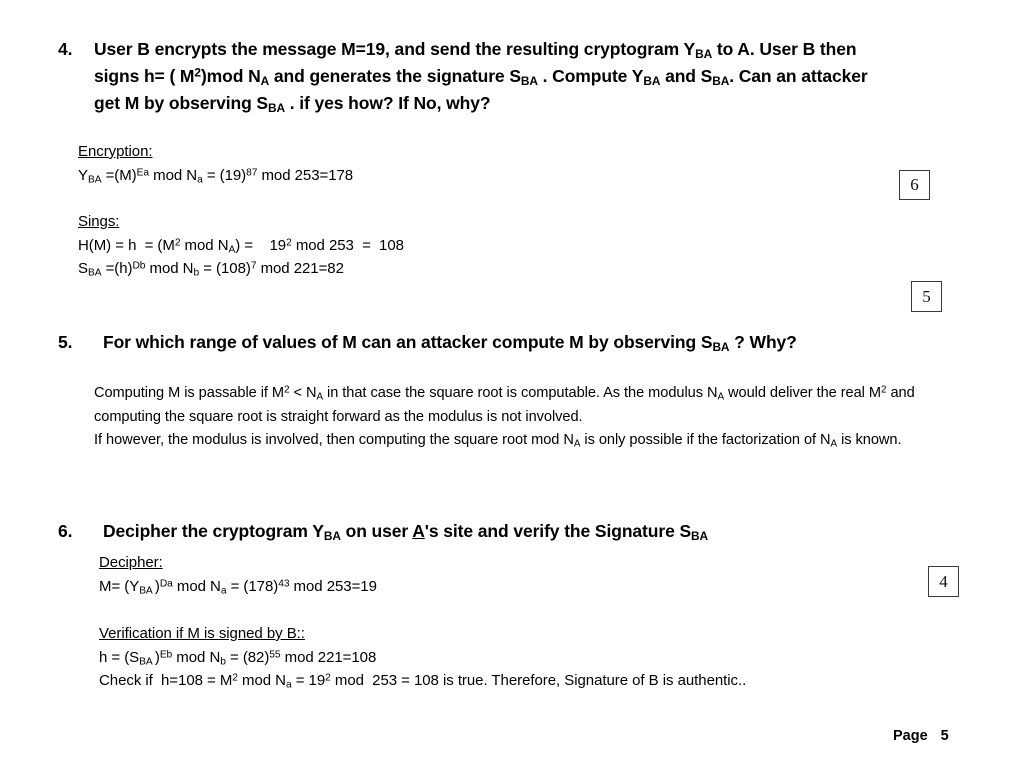 The image size is (1024, 768). I want to click on signing-formula-signature: SBA =(h)Db mod Nb = (108)7 mod 221=82, so click(358, 269).